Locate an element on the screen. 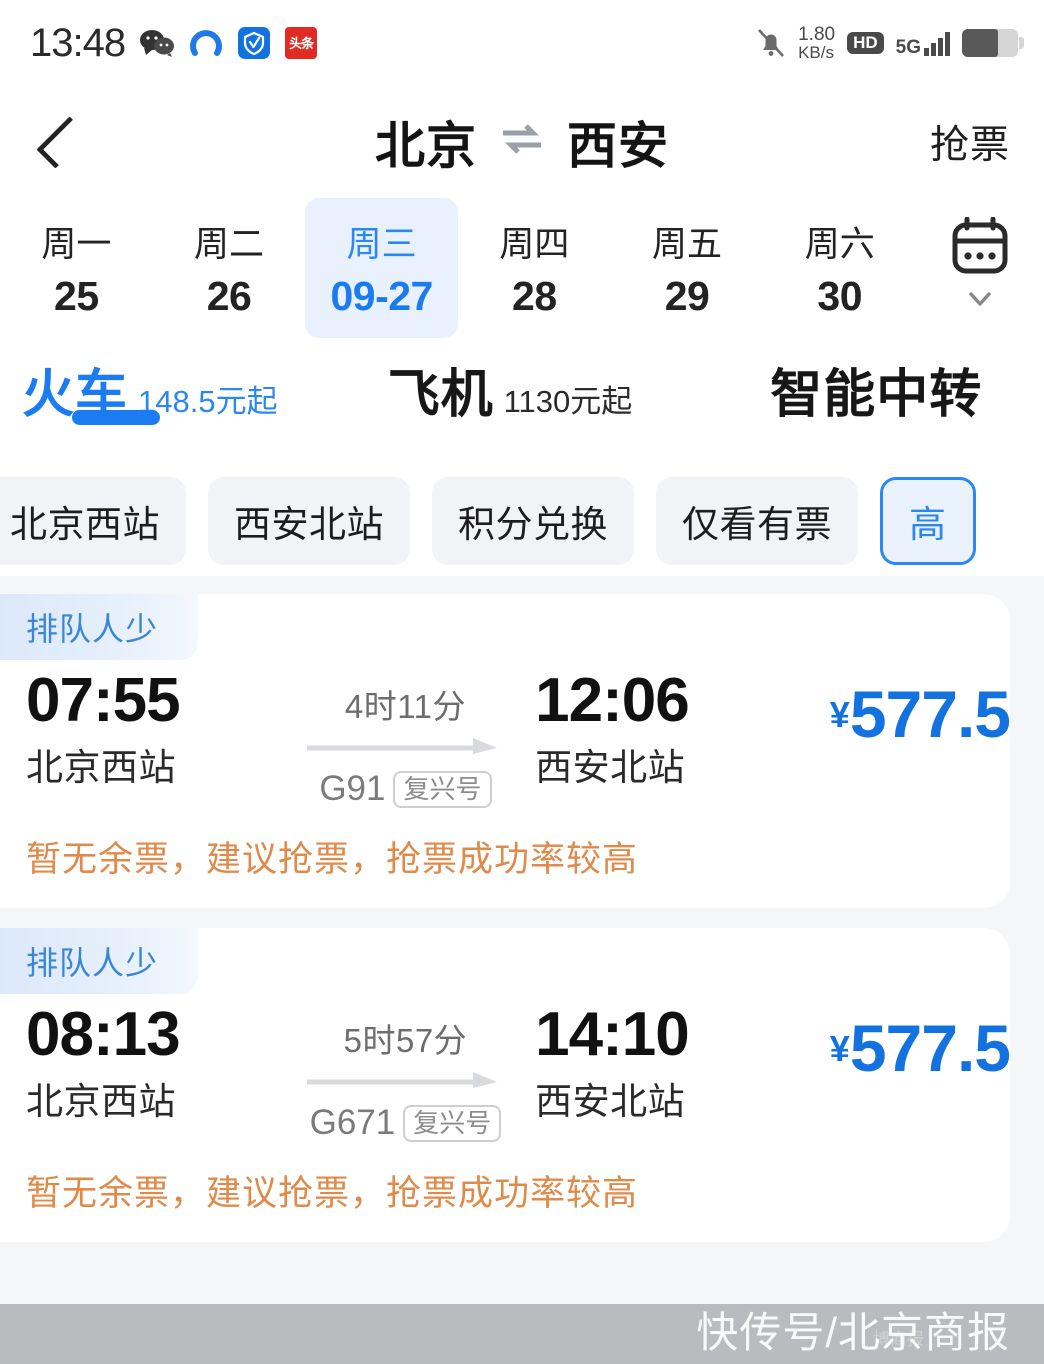 The image size is (1044, 1364). tab-smart-transfer: 智能中转 is located at coordinates (876, 389).